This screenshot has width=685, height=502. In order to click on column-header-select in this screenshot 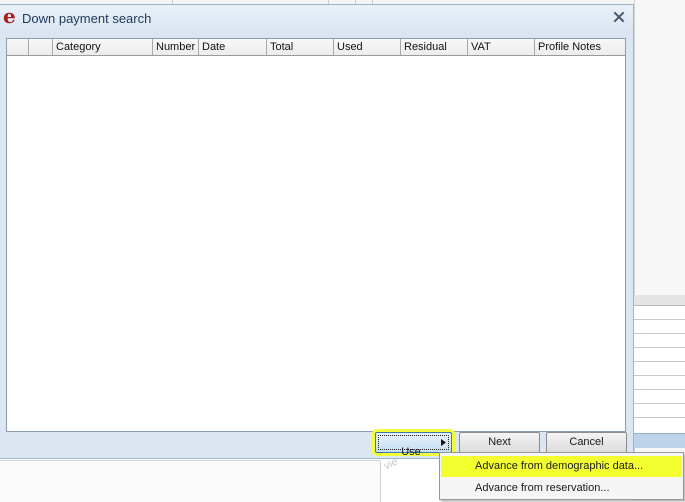, I will do `click(41, 47)`.